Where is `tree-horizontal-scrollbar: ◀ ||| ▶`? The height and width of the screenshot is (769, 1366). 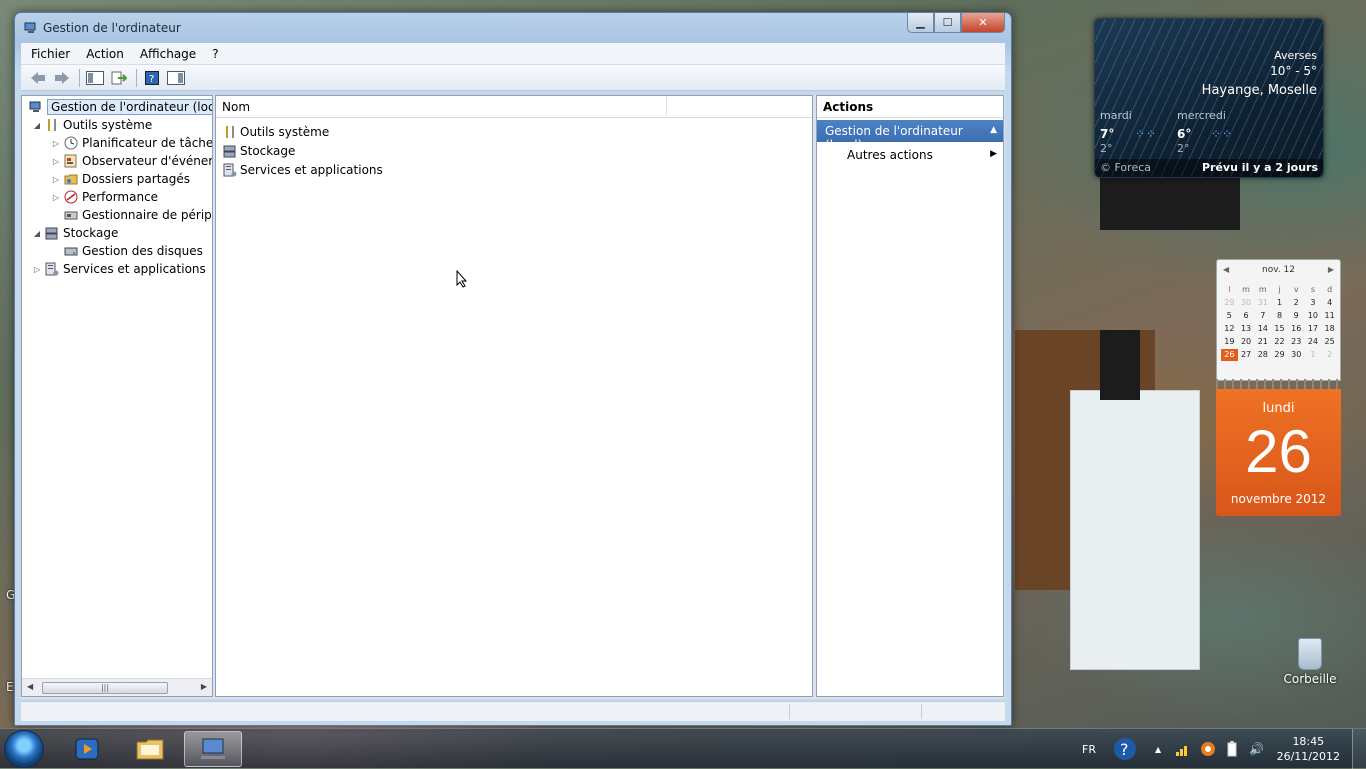
tree-horizontal-scrollbar: ◀ ||| ▶ is located at coordinates (117, 687).